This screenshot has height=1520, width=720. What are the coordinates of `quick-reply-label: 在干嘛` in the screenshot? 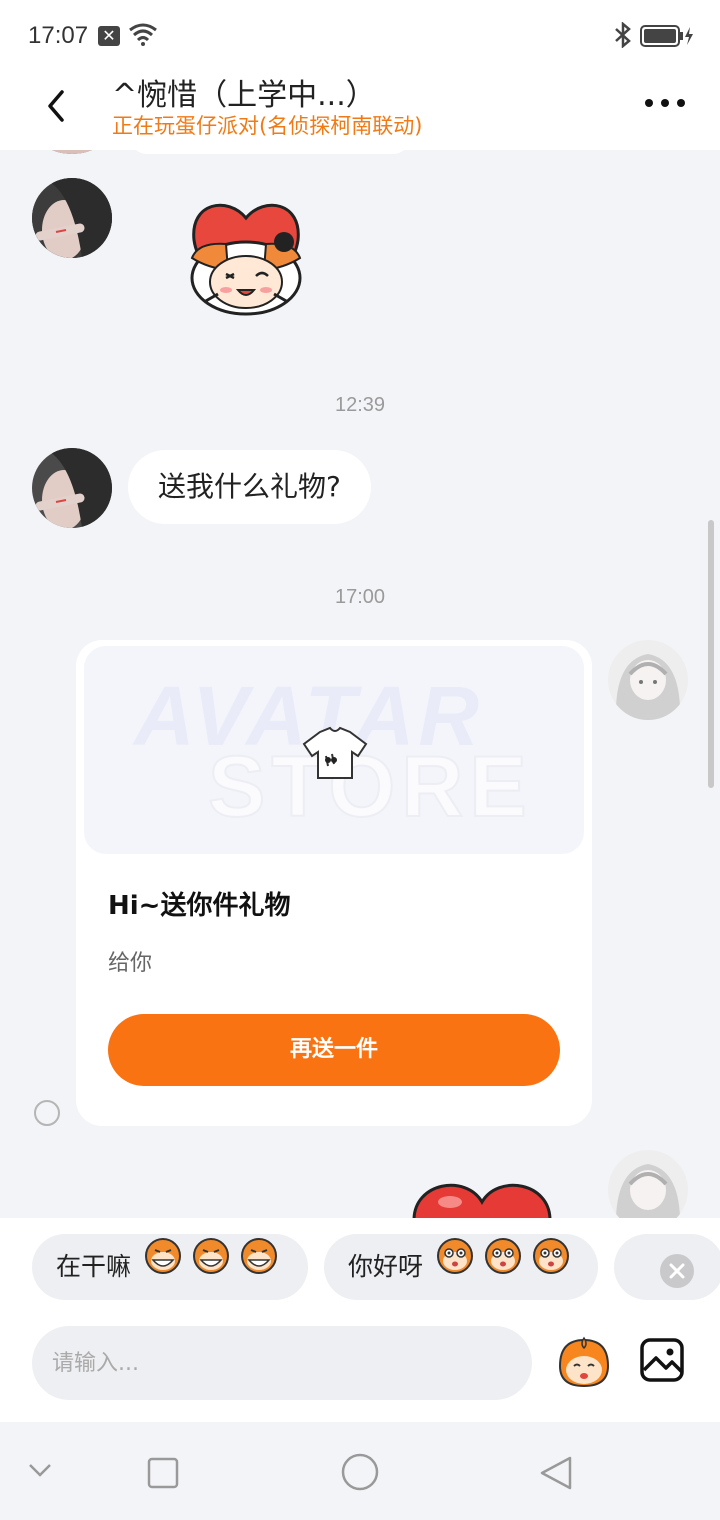 It's located at (94, 1266).